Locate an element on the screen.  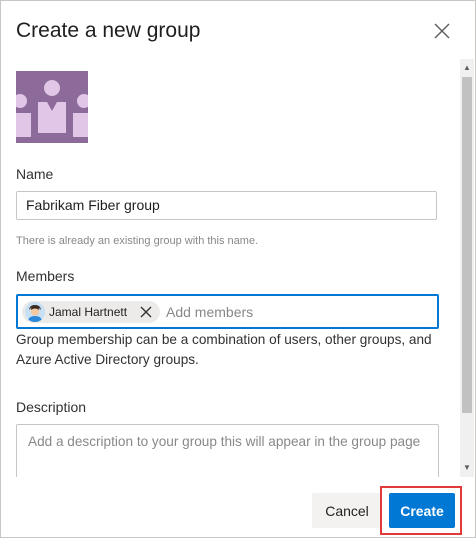
member-avatar is located at coordinates (35, 312).